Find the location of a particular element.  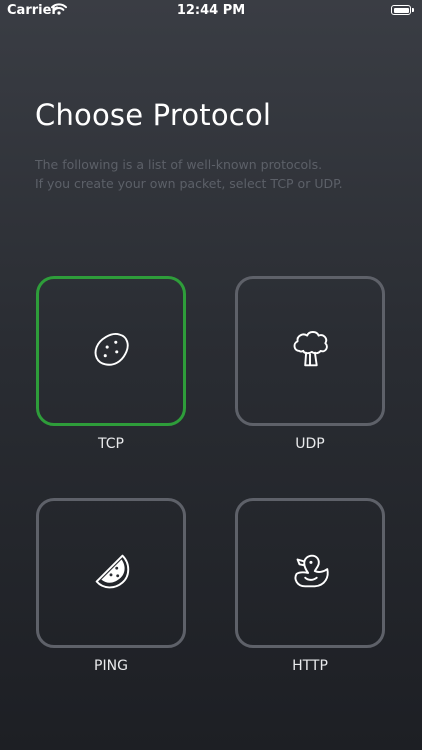

protocol-card-tcp is located at coordinates (111, 351).